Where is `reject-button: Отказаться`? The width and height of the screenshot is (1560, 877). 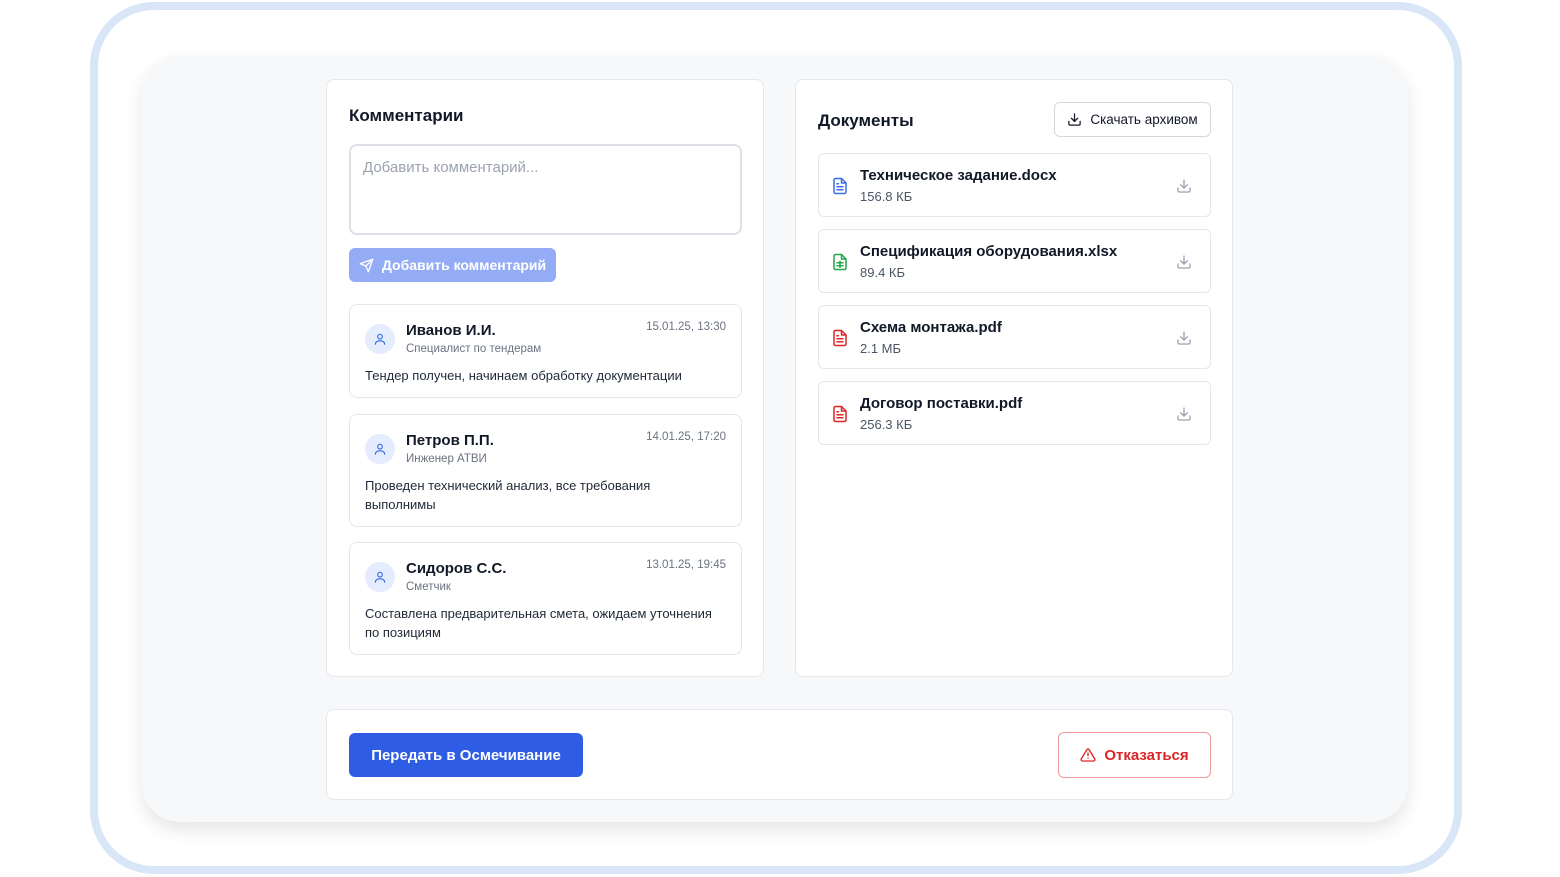
reject-button: Отказаться is located at coordinates (1134, 755).